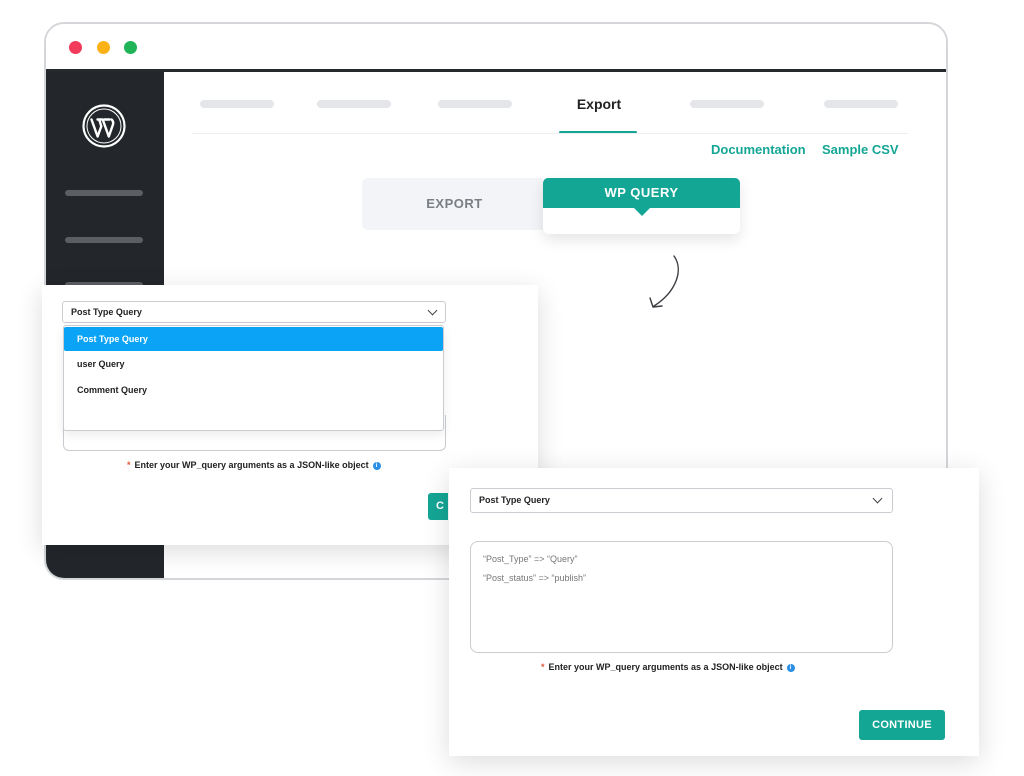 Image resolution: width=1024 pixels, height=776 pixels. I want to click on continue-button-partial: C, so click(438, 506).